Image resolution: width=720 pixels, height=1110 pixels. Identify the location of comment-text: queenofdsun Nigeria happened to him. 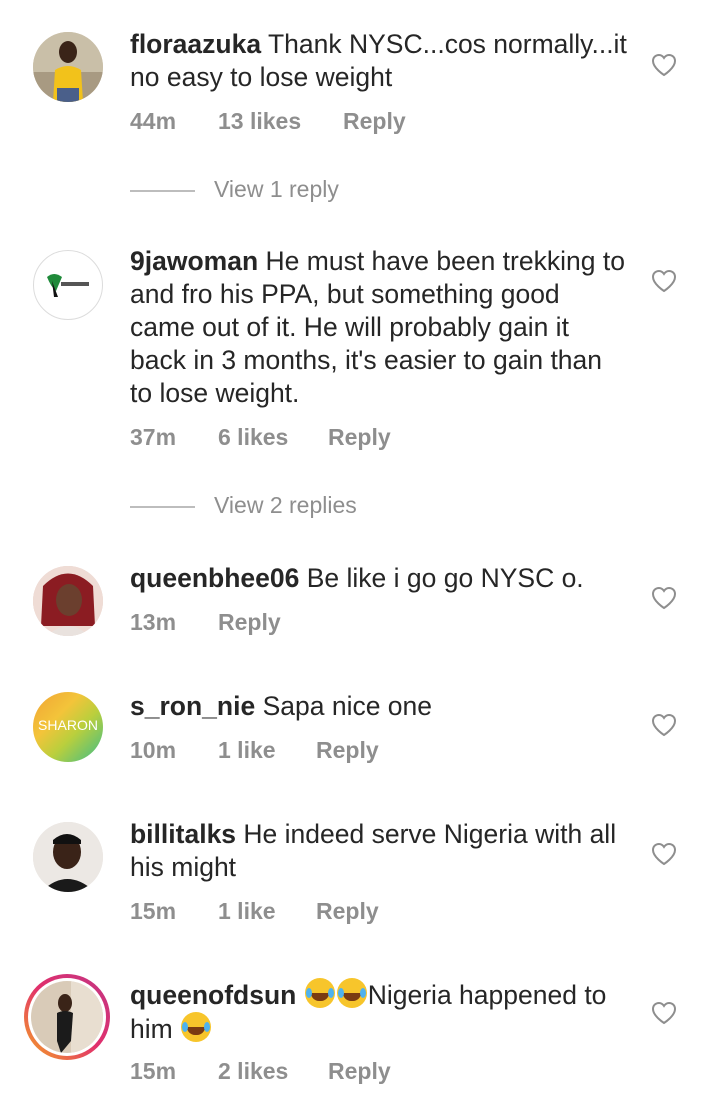
(380, 1012).